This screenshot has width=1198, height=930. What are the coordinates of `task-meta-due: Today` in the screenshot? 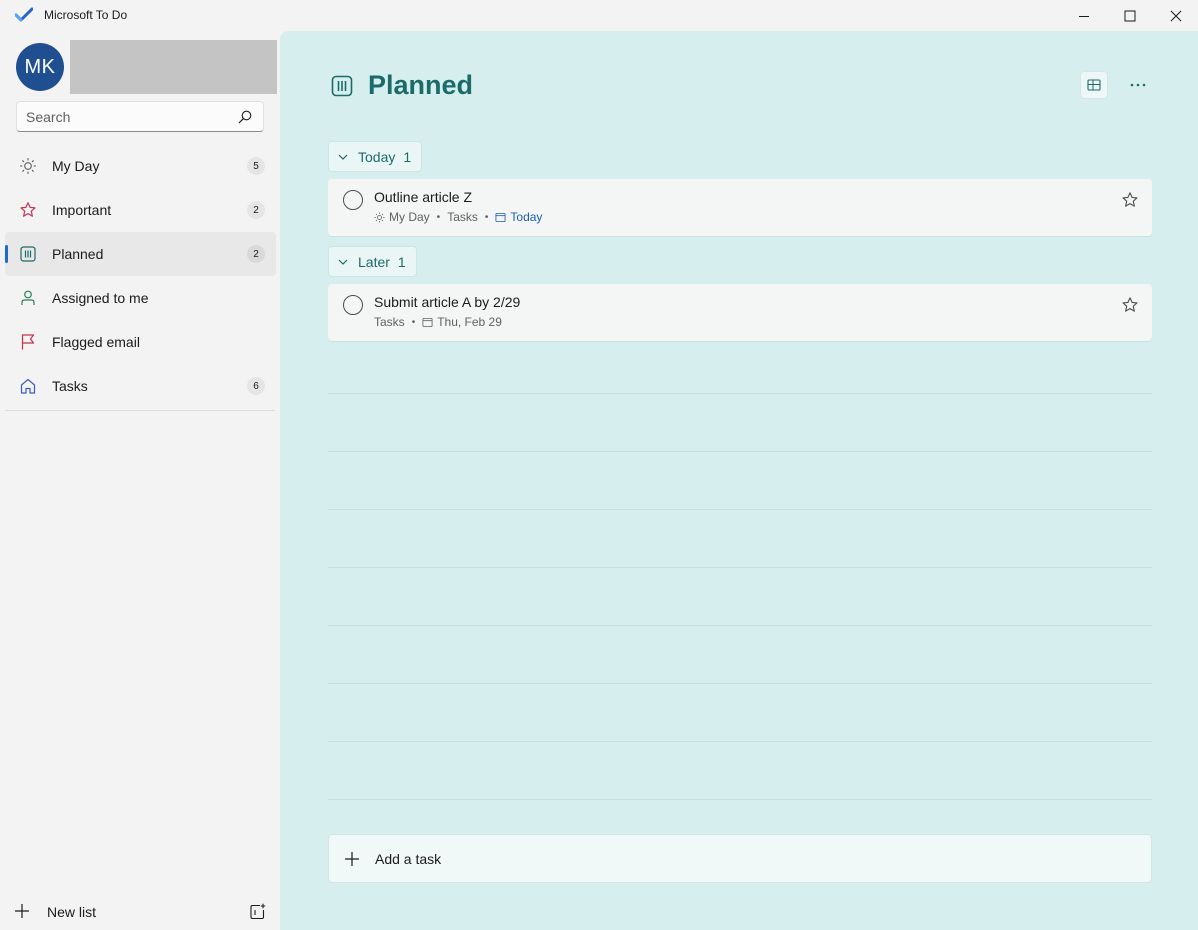 It's located at (526, 217).